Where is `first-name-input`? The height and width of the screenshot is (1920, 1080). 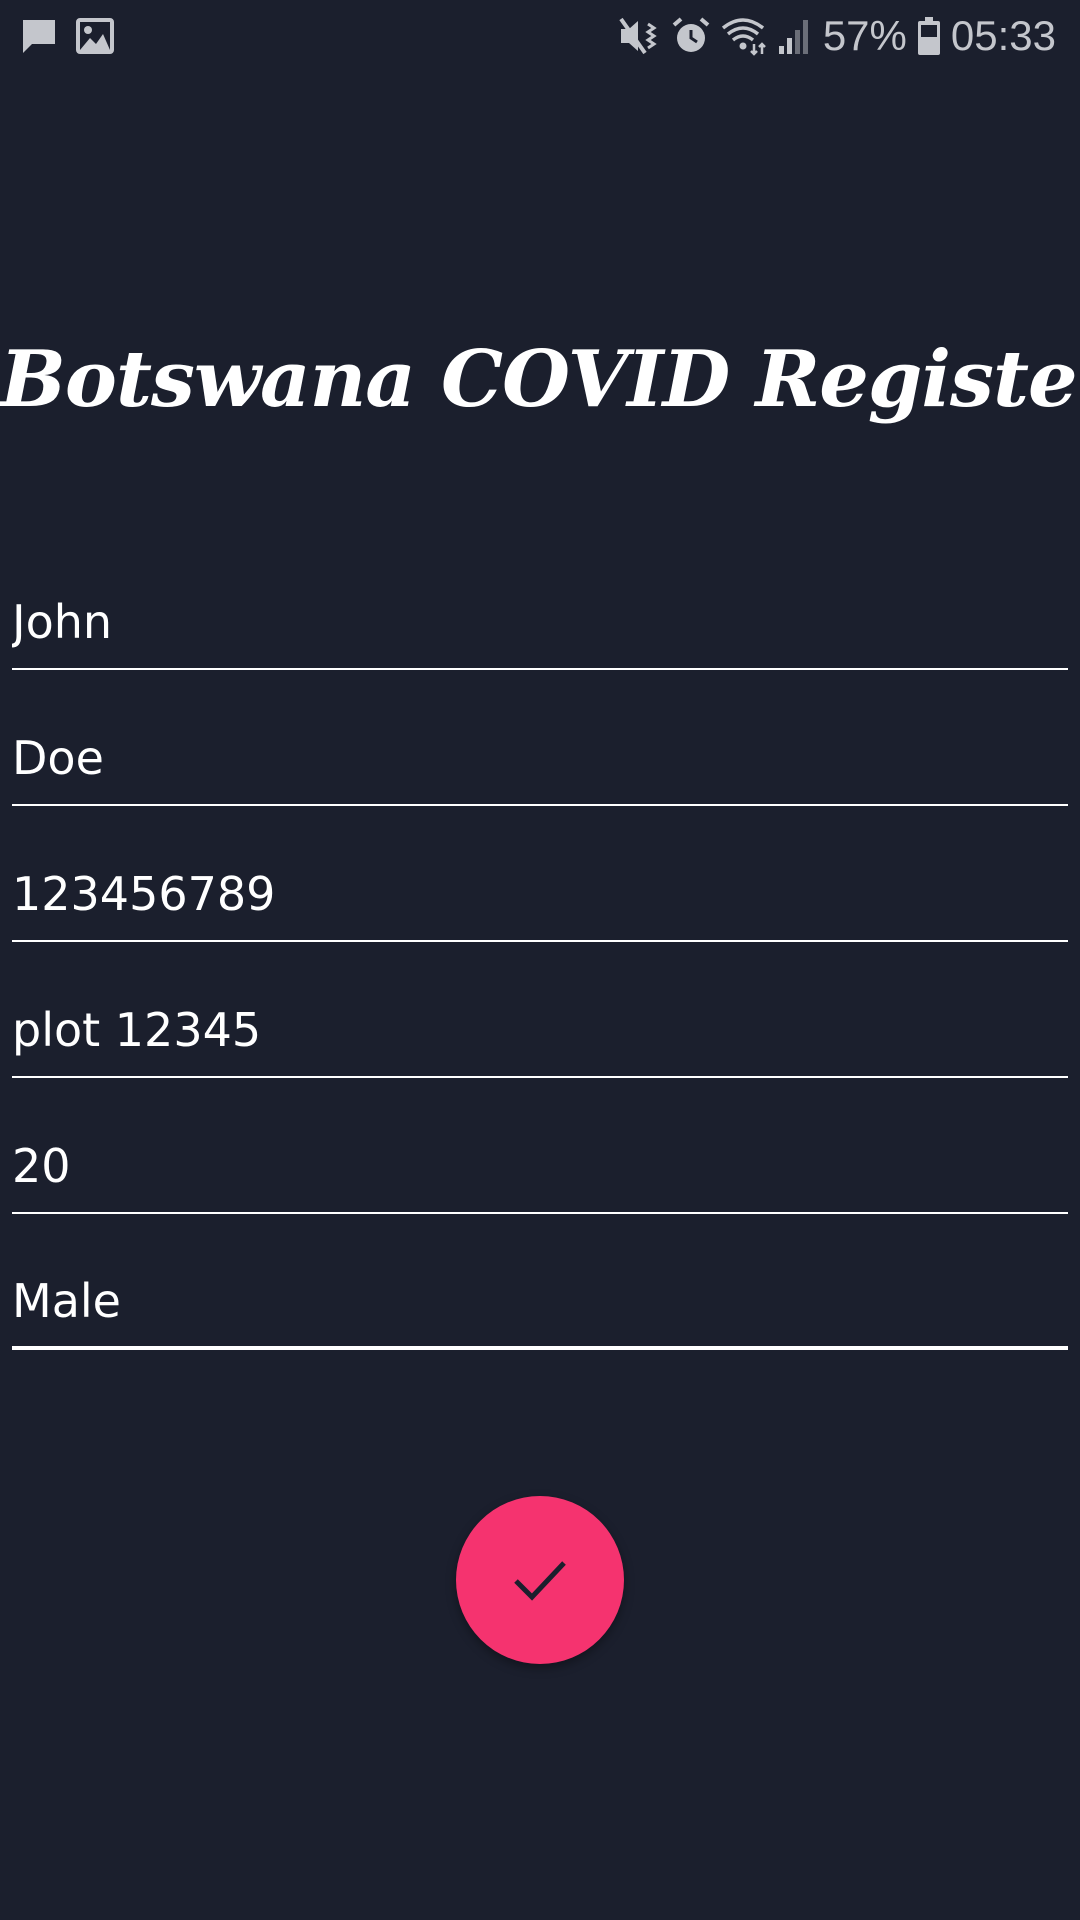 first-name-input is located at coordinates (540, 628).